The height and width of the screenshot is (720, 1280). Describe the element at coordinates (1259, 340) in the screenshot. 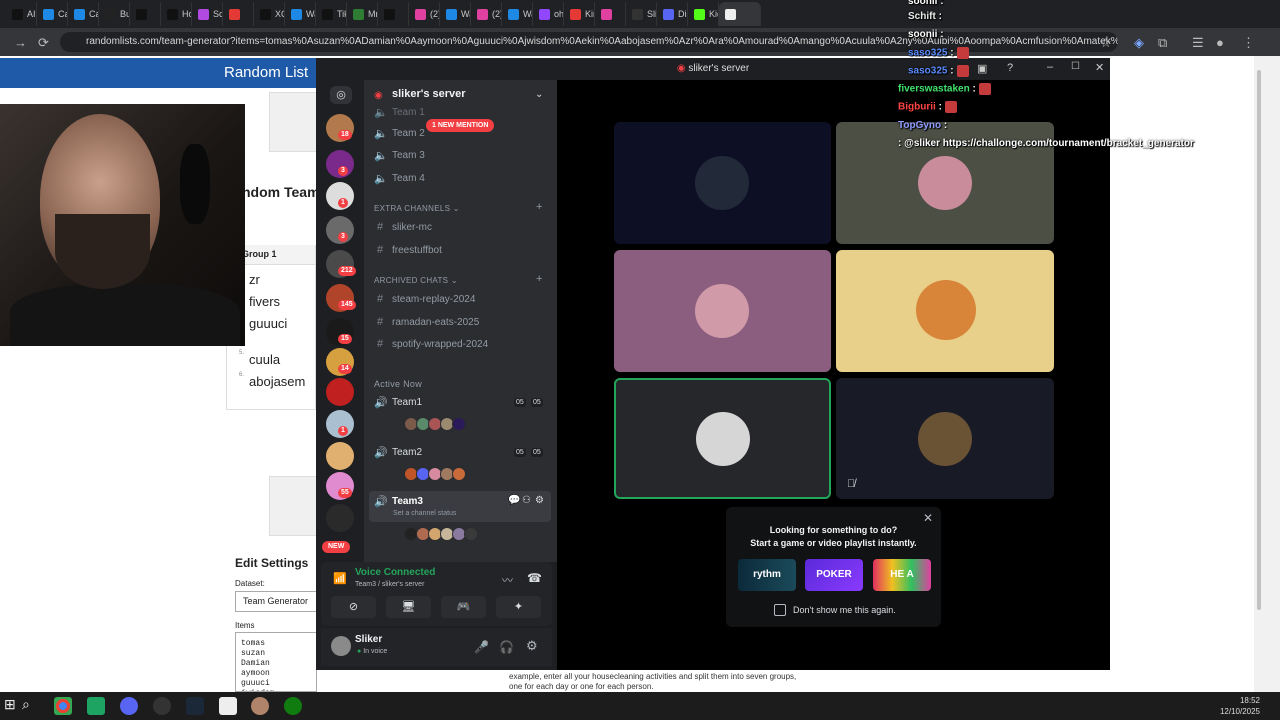

I see `scrollbar-thumb` at that location.